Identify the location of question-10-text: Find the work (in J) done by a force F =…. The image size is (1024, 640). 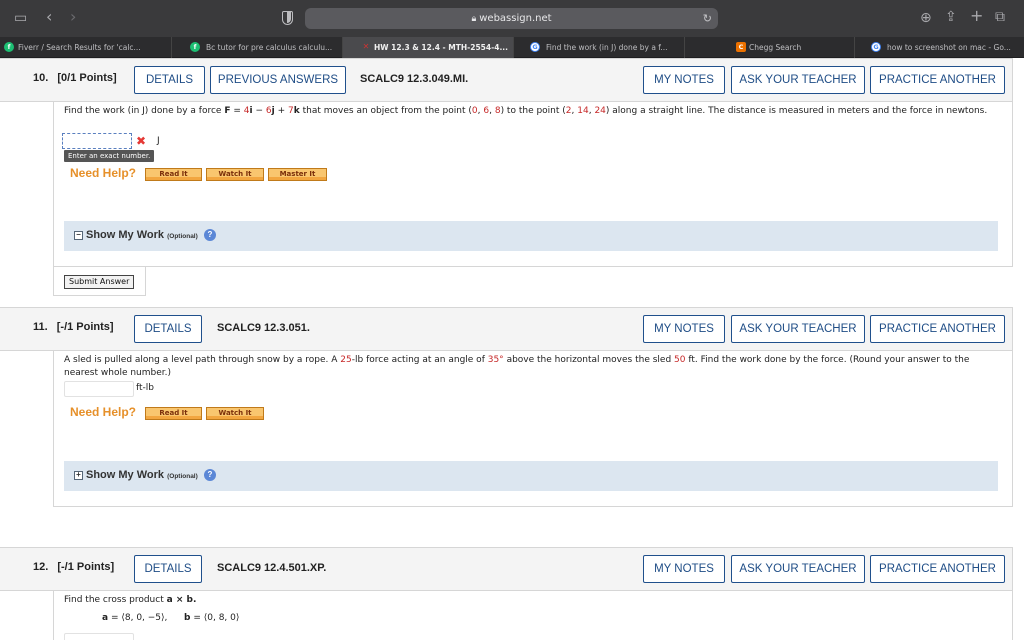
(526, 111).